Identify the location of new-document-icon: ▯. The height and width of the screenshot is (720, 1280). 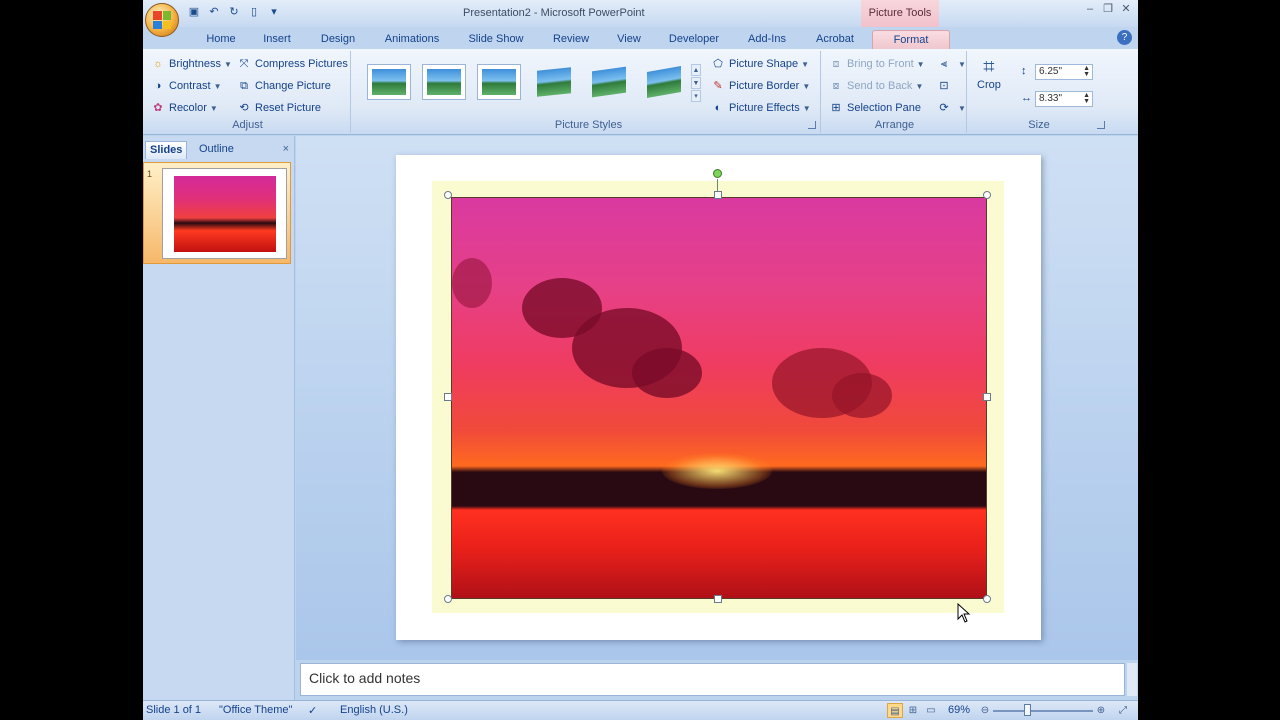
(254, 12).